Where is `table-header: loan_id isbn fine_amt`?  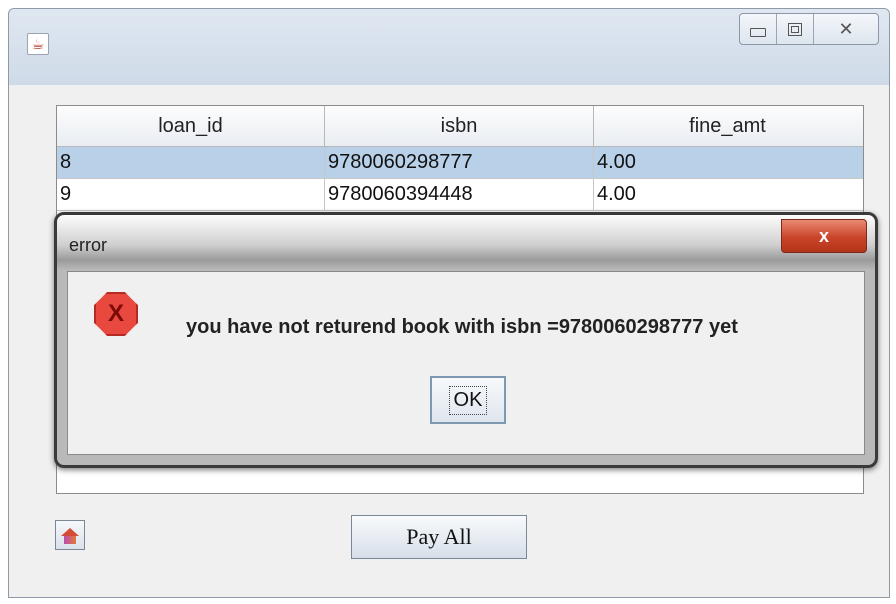 table-header: loan_id isbn fine_amt is located at coordinates (460, 126).